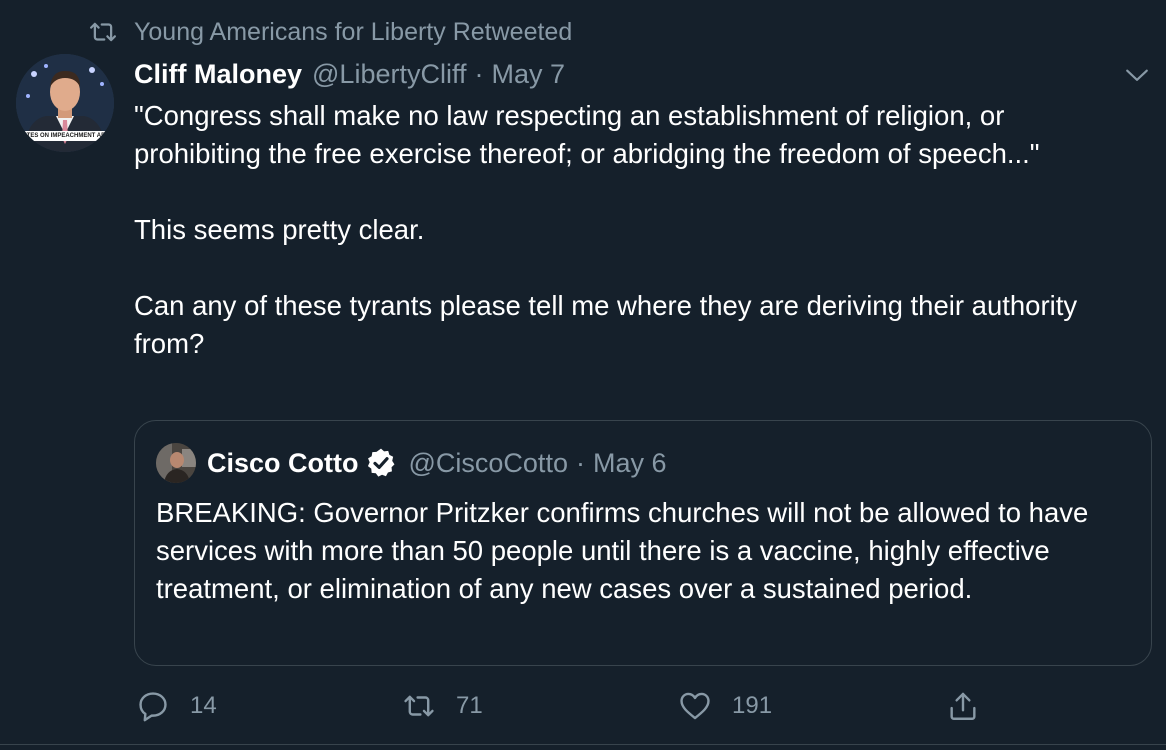 This screenshot has height=750, width=1166. I want to click on reply-count: 14, so click(203, 705).